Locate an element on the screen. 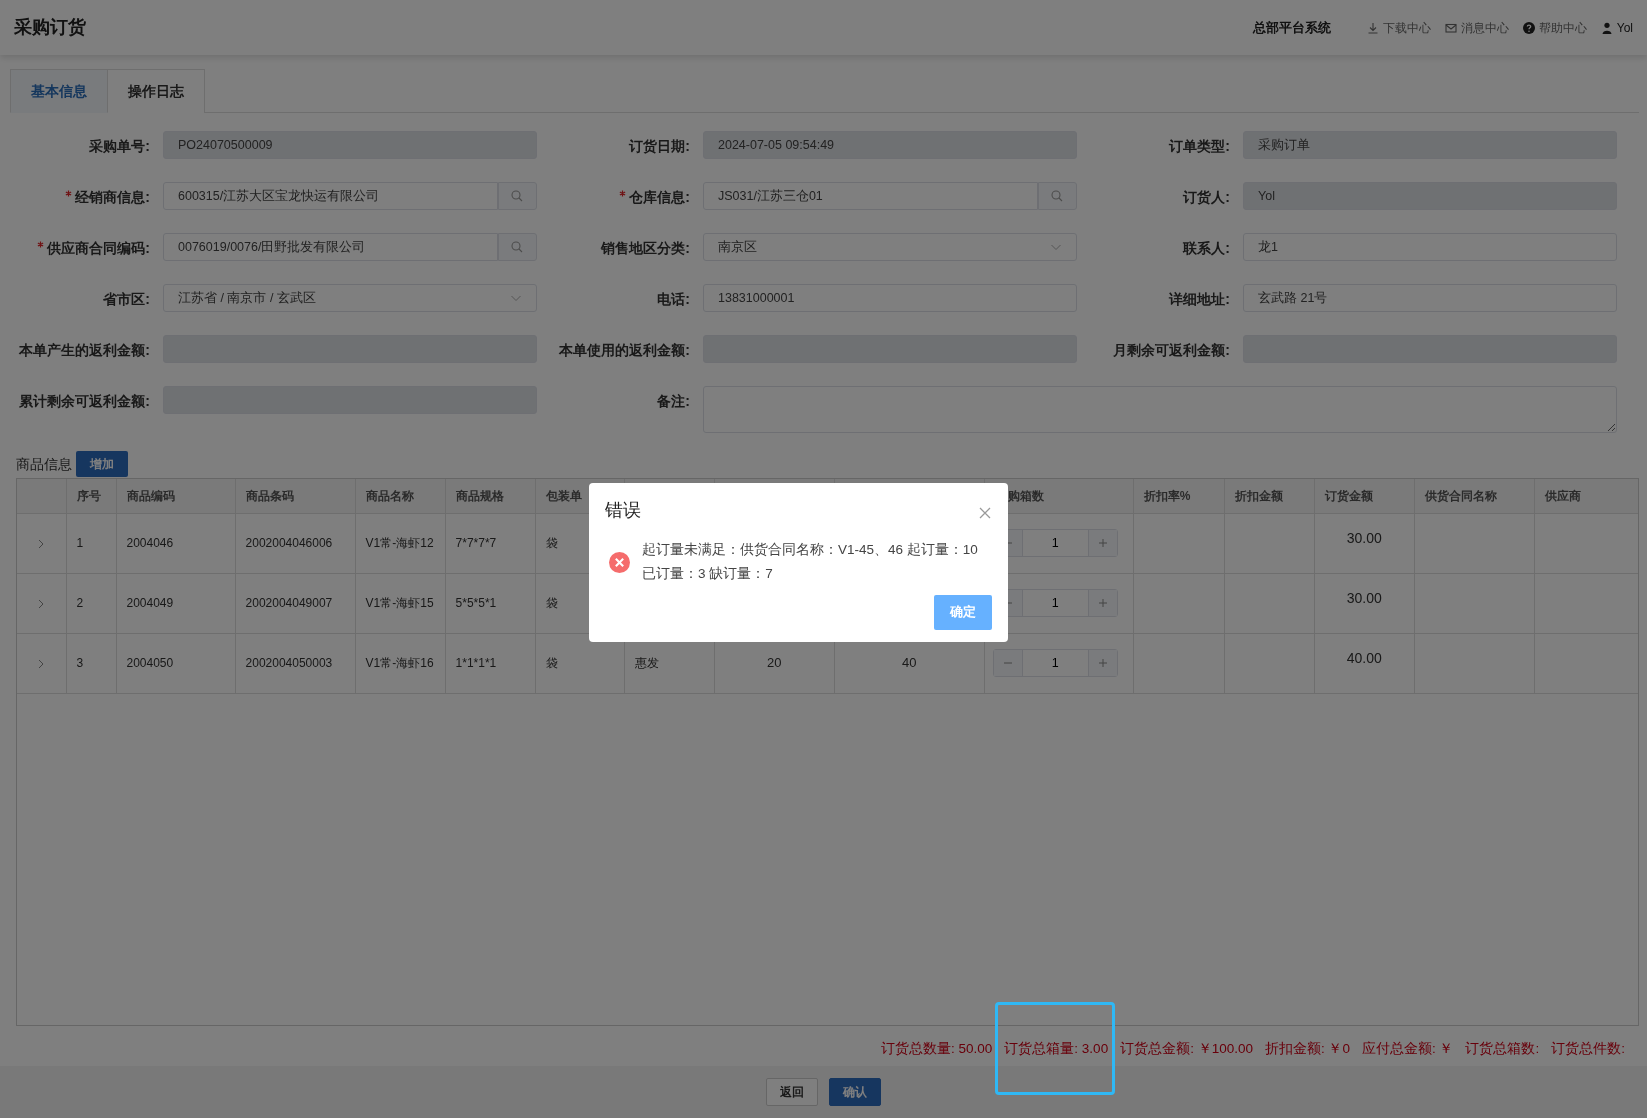 The height and width of the screenshot is (1118, 1647). table-cell: V1常-海虾12 is located at coordinates (400, 543).